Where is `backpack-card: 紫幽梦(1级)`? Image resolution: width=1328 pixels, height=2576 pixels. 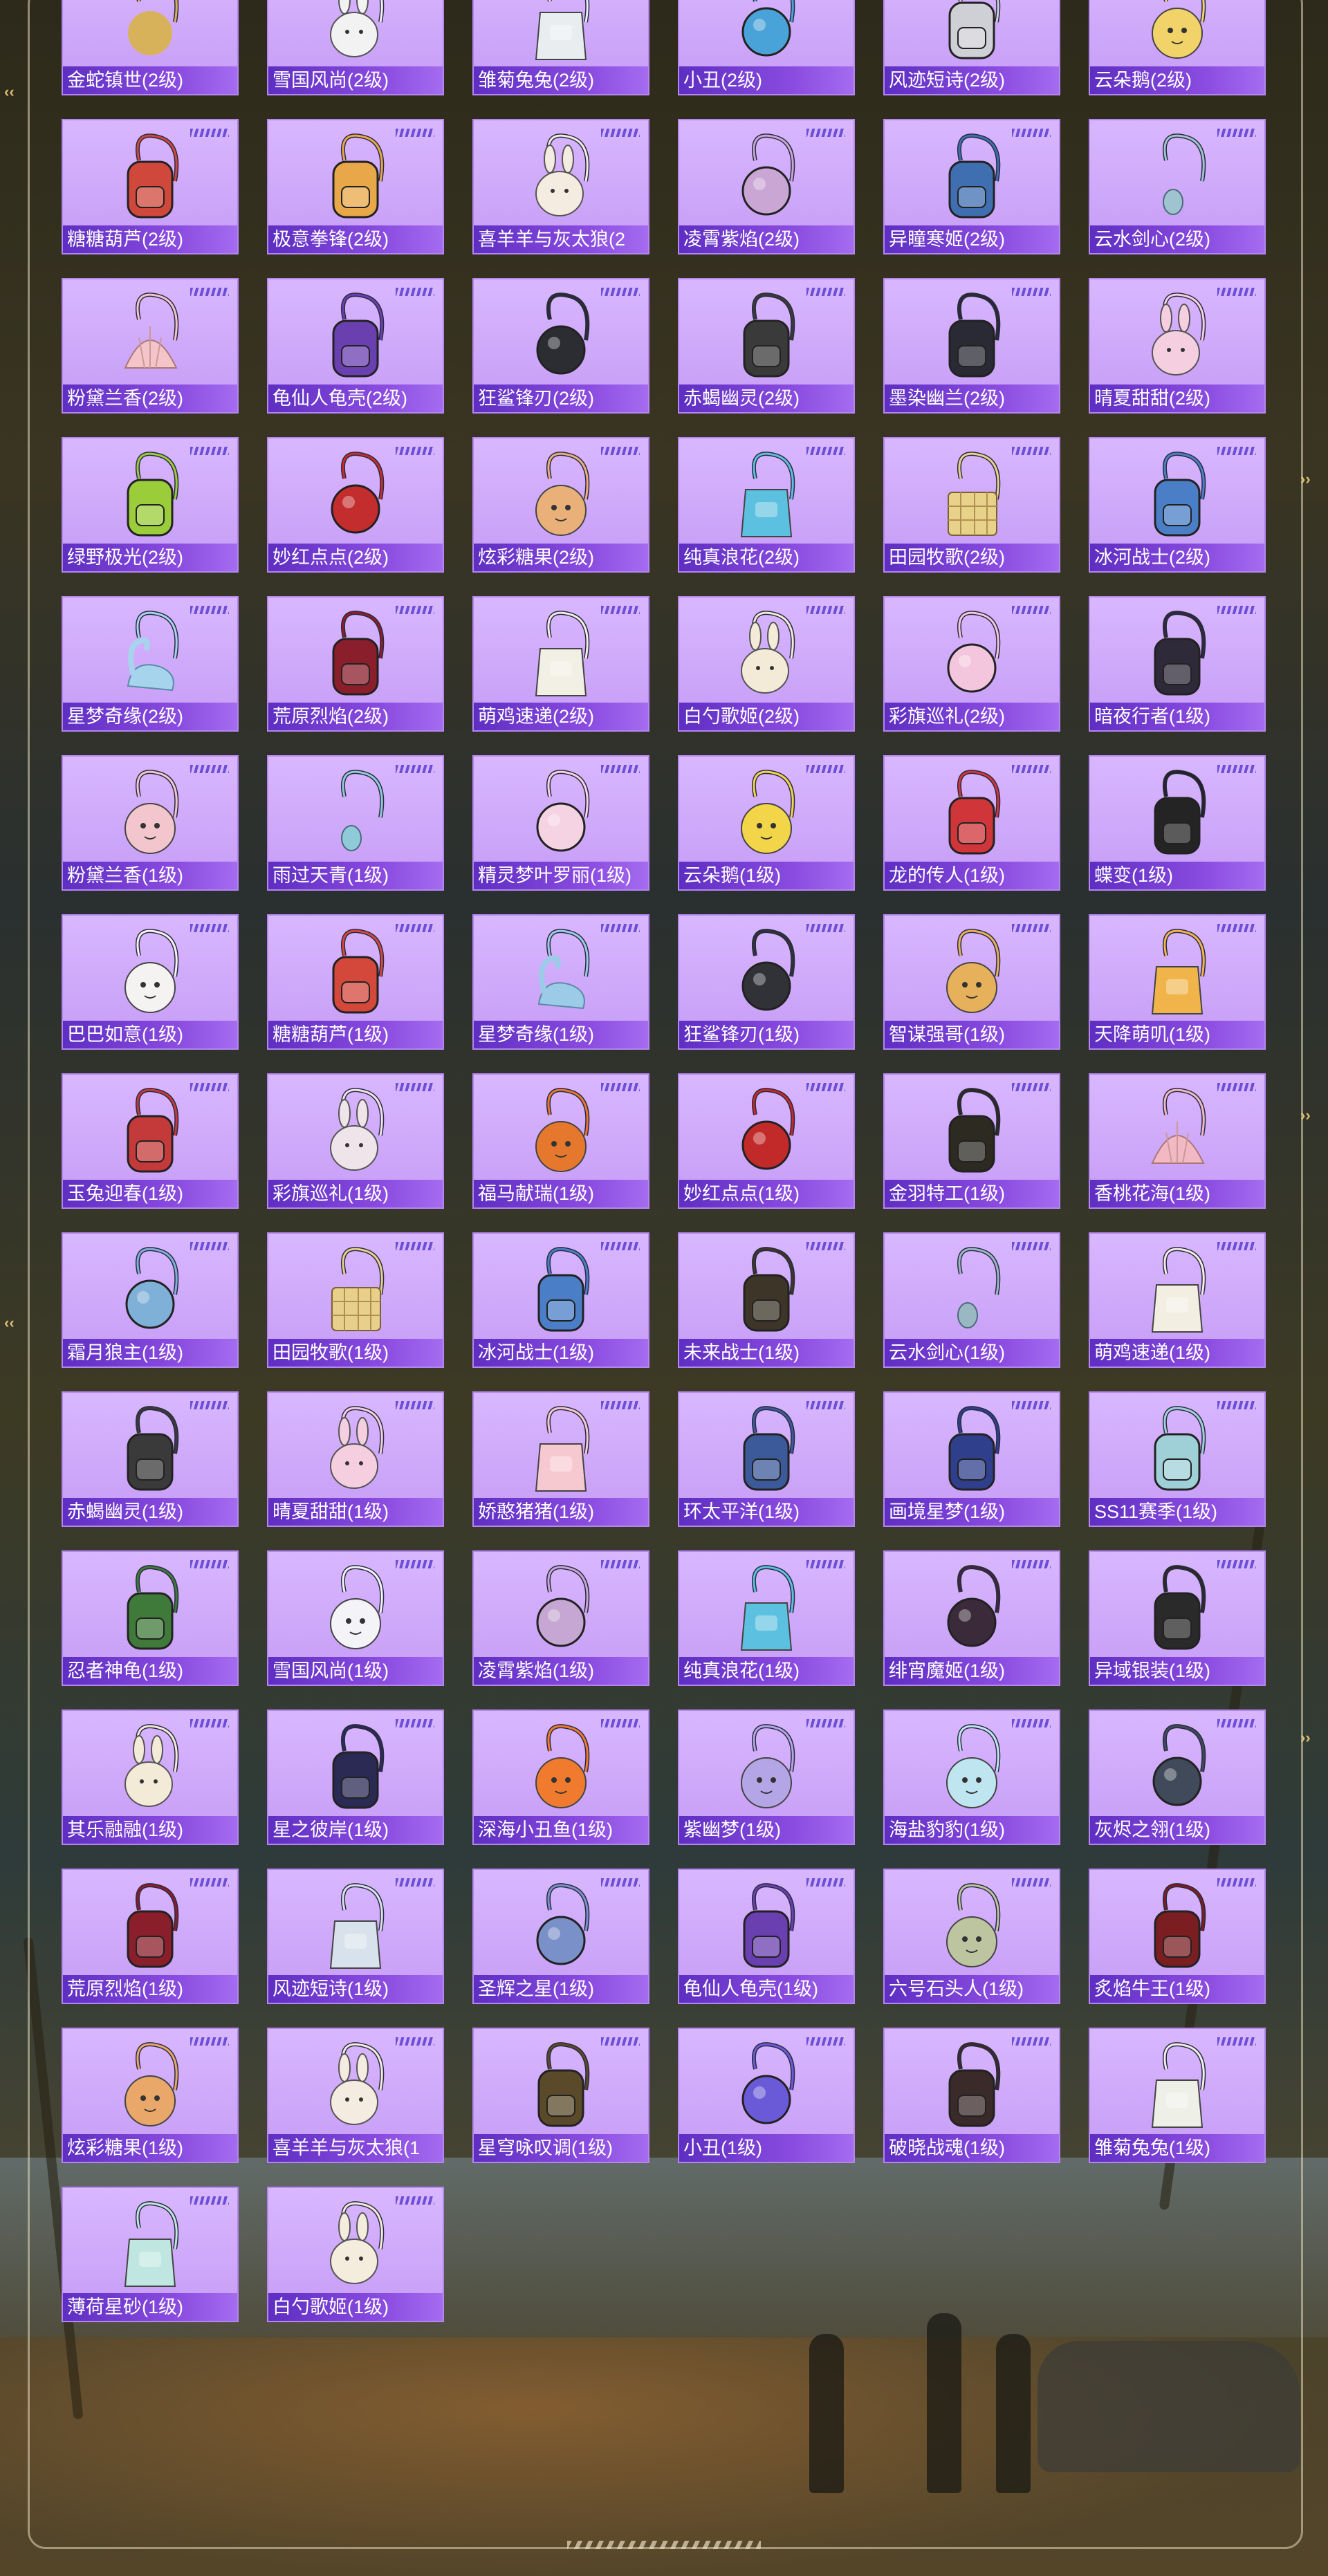 backpack-card: 紫幽梦(1级) is located at coordinates (766, 1777).